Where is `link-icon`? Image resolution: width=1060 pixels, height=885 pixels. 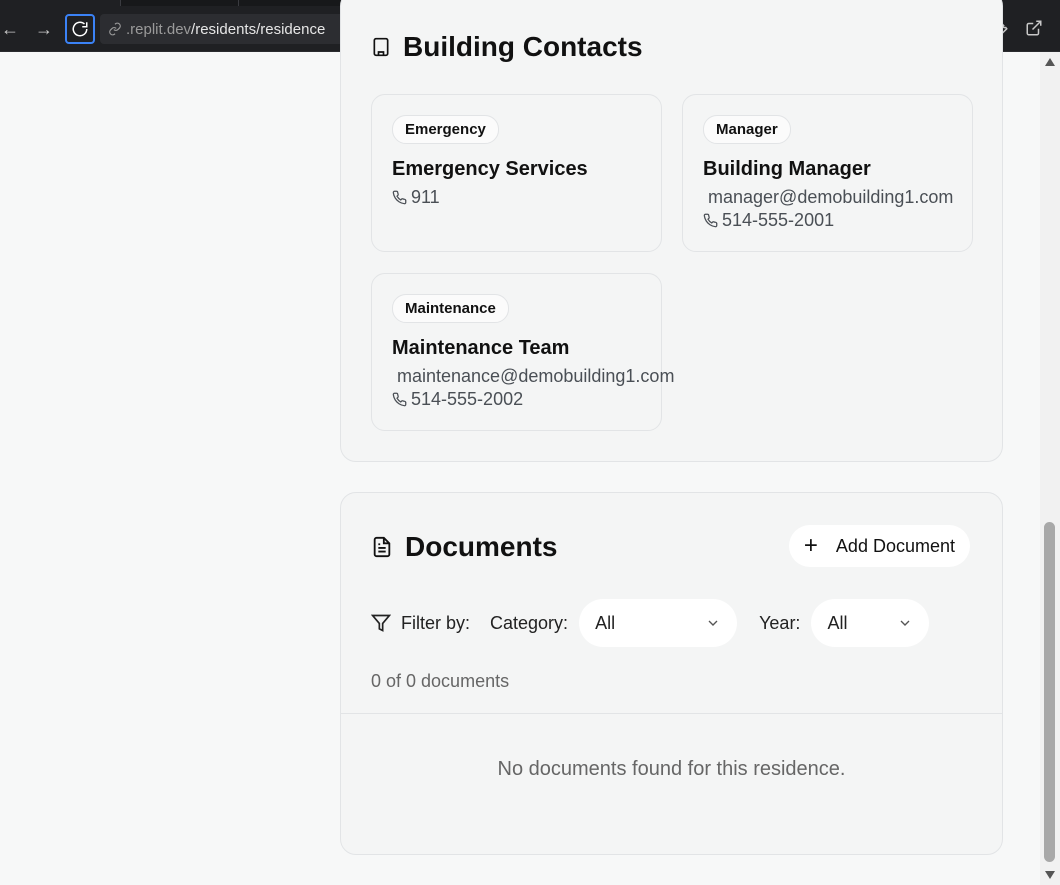
link-icon is located at coordinates (115, 29).